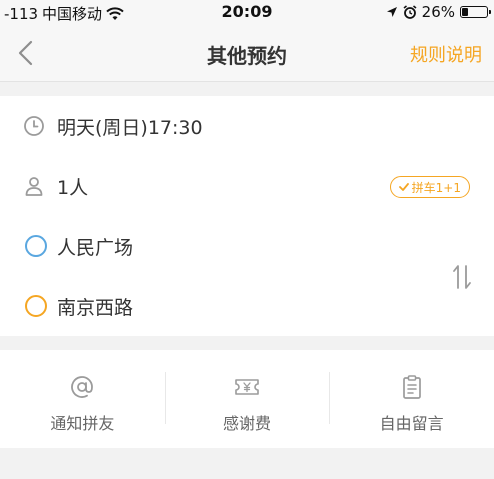 This screenshot has height=479, width=494. I want to click on swap-locations-icon, so click(462, 277).